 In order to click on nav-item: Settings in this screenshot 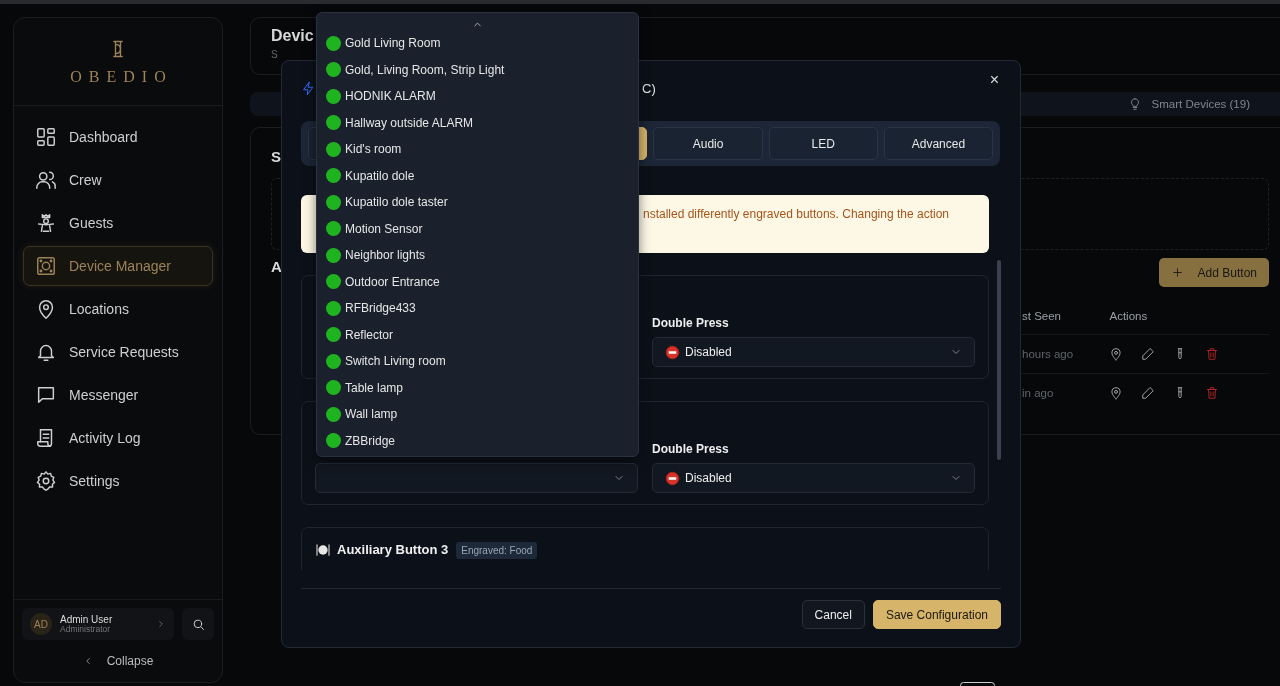, I will do `click(118, 481)`.